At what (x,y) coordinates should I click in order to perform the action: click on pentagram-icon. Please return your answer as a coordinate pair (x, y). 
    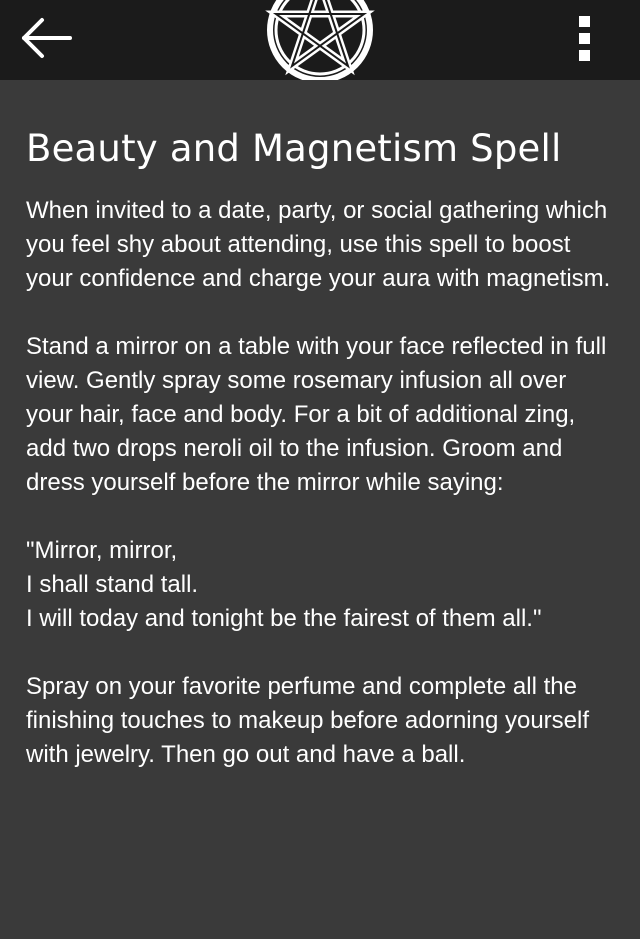
    Looking at the image, I should click on (320, 40).